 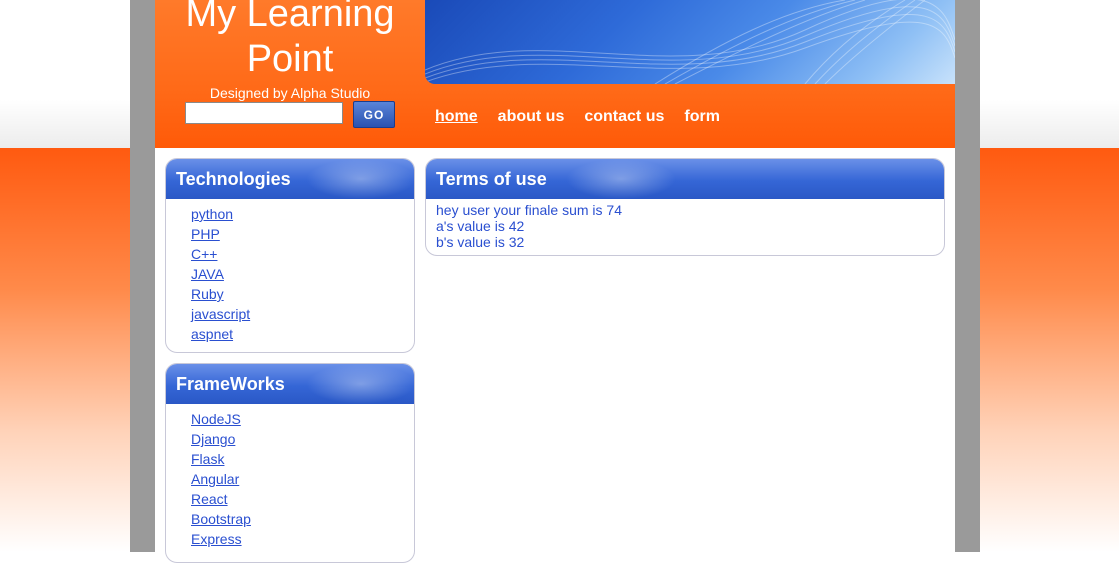 What do you see at coordinates (221, 519) in the screenshot?
I see `framework-link-bootstrap: Bootstrap` at bounding box center [221, 519].